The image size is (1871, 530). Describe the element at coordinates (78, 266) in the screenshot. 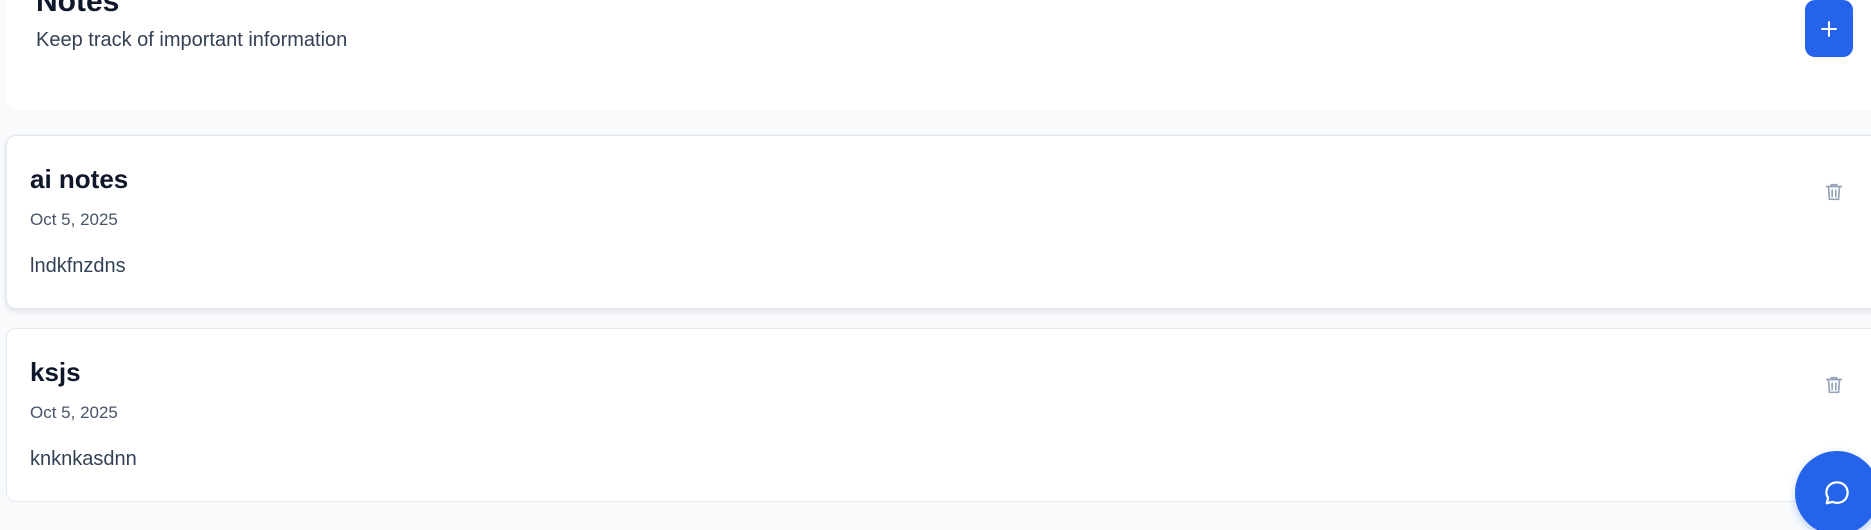

I see `note-content: lndkfnzdns` at that location.